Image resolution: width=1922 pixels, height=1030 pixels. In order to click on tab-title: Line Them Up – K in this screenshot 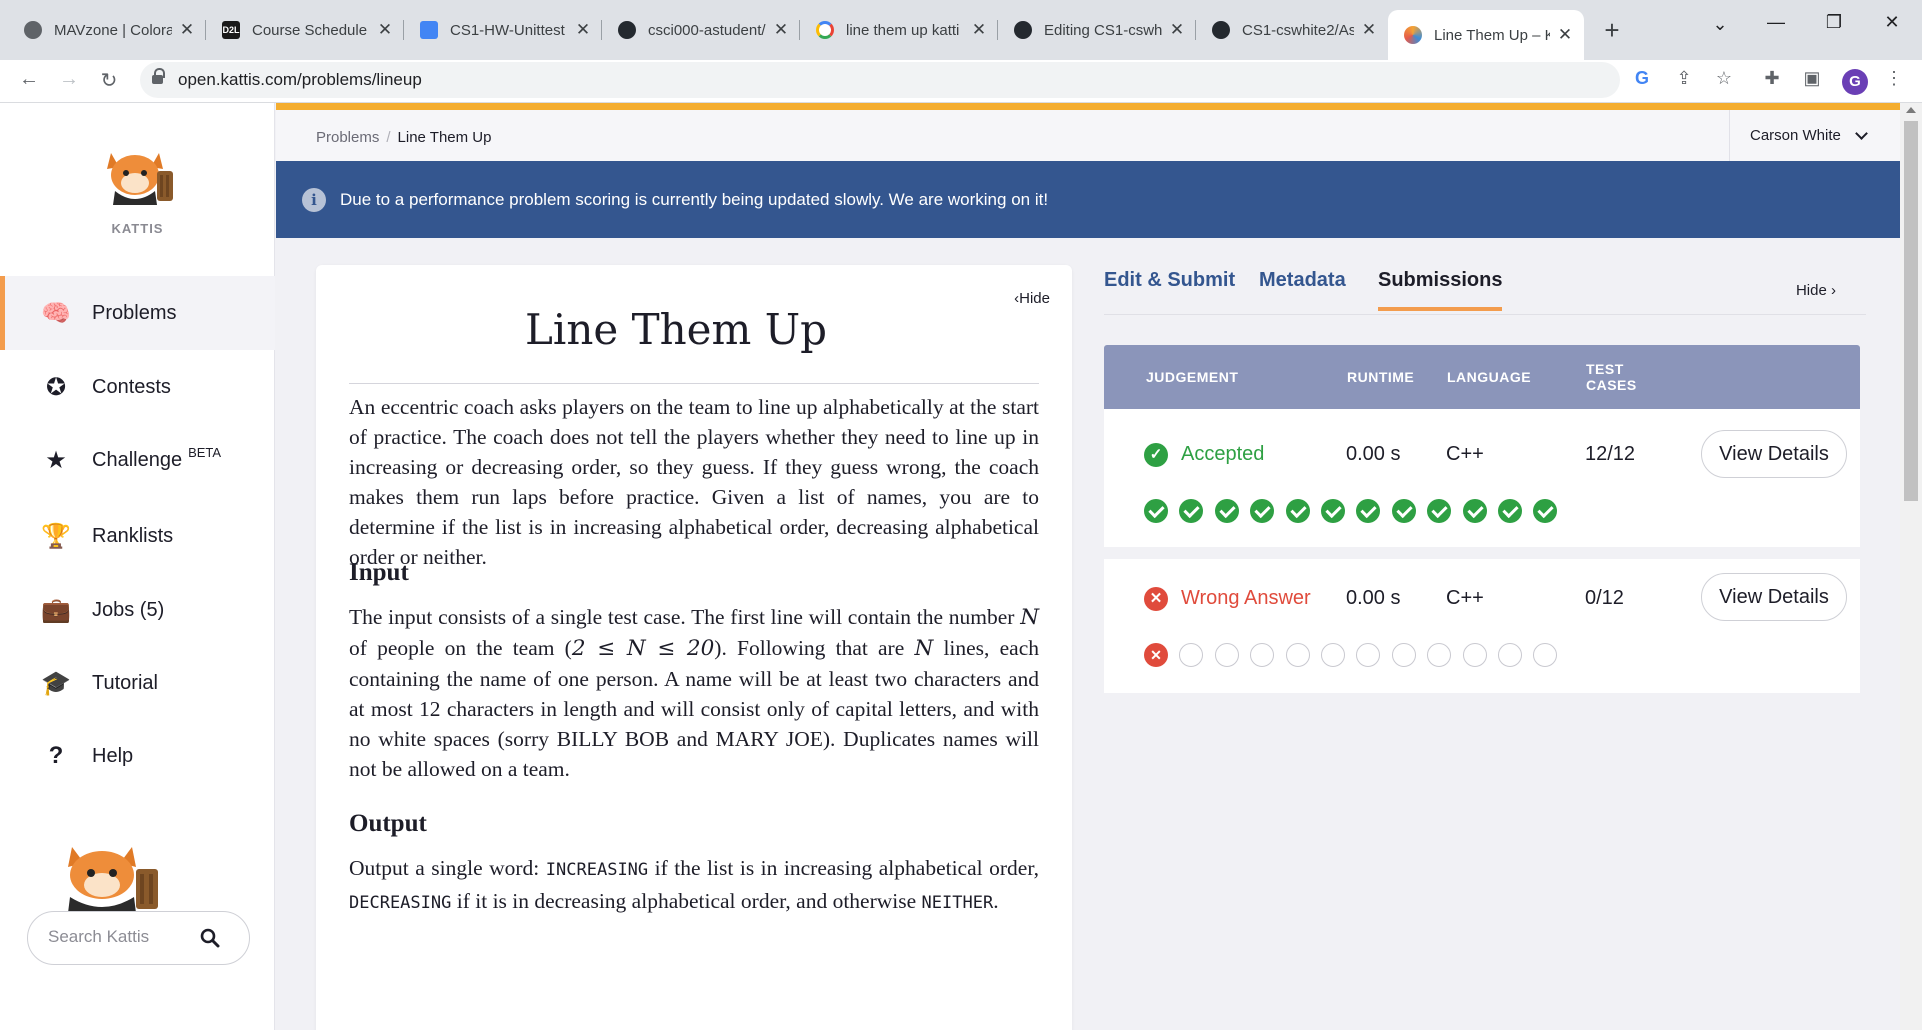, I will do `click(1492, 35)`.